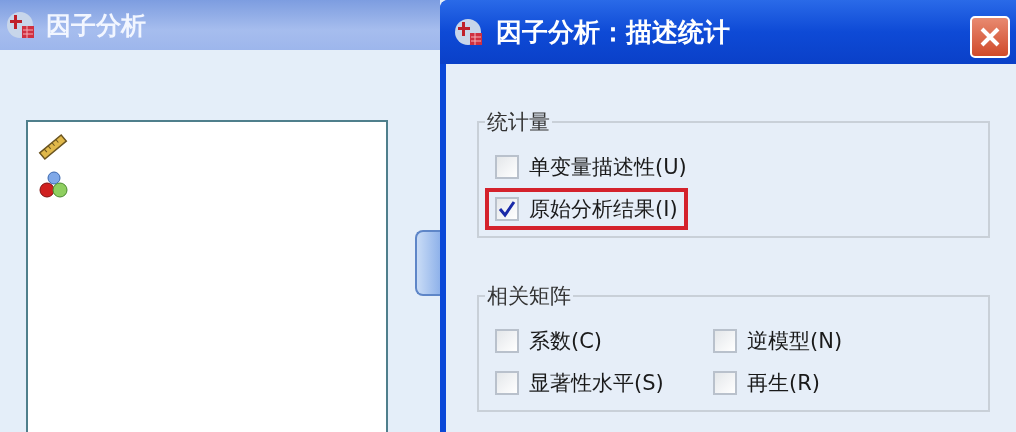  I want to click on checkbox-label: 原始分析结果(I), so click(603, 209).